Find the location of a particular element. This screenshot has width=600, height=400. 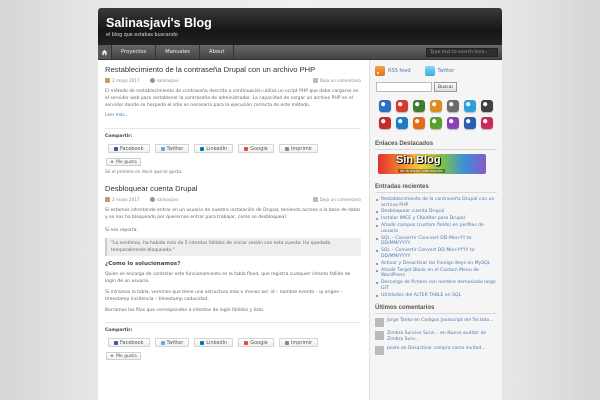

banner-title: Sin Blog is located at coordinates (418, 160).